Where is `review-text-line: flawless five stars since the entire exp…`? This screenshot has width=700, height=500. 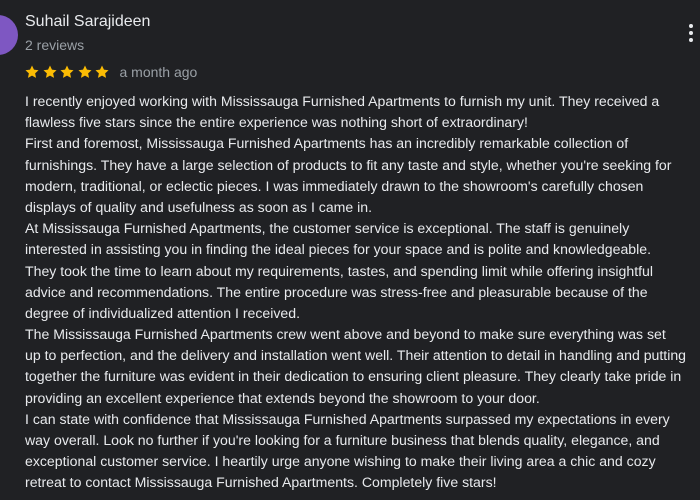
review-text-line: flawless five stars since the entire exp… is located at coordinates (276, 122).